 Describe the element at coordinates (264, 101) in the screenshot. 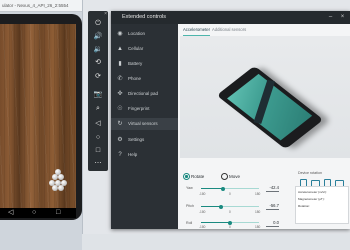

I see `screen-wallpaper-stripe` at that location.